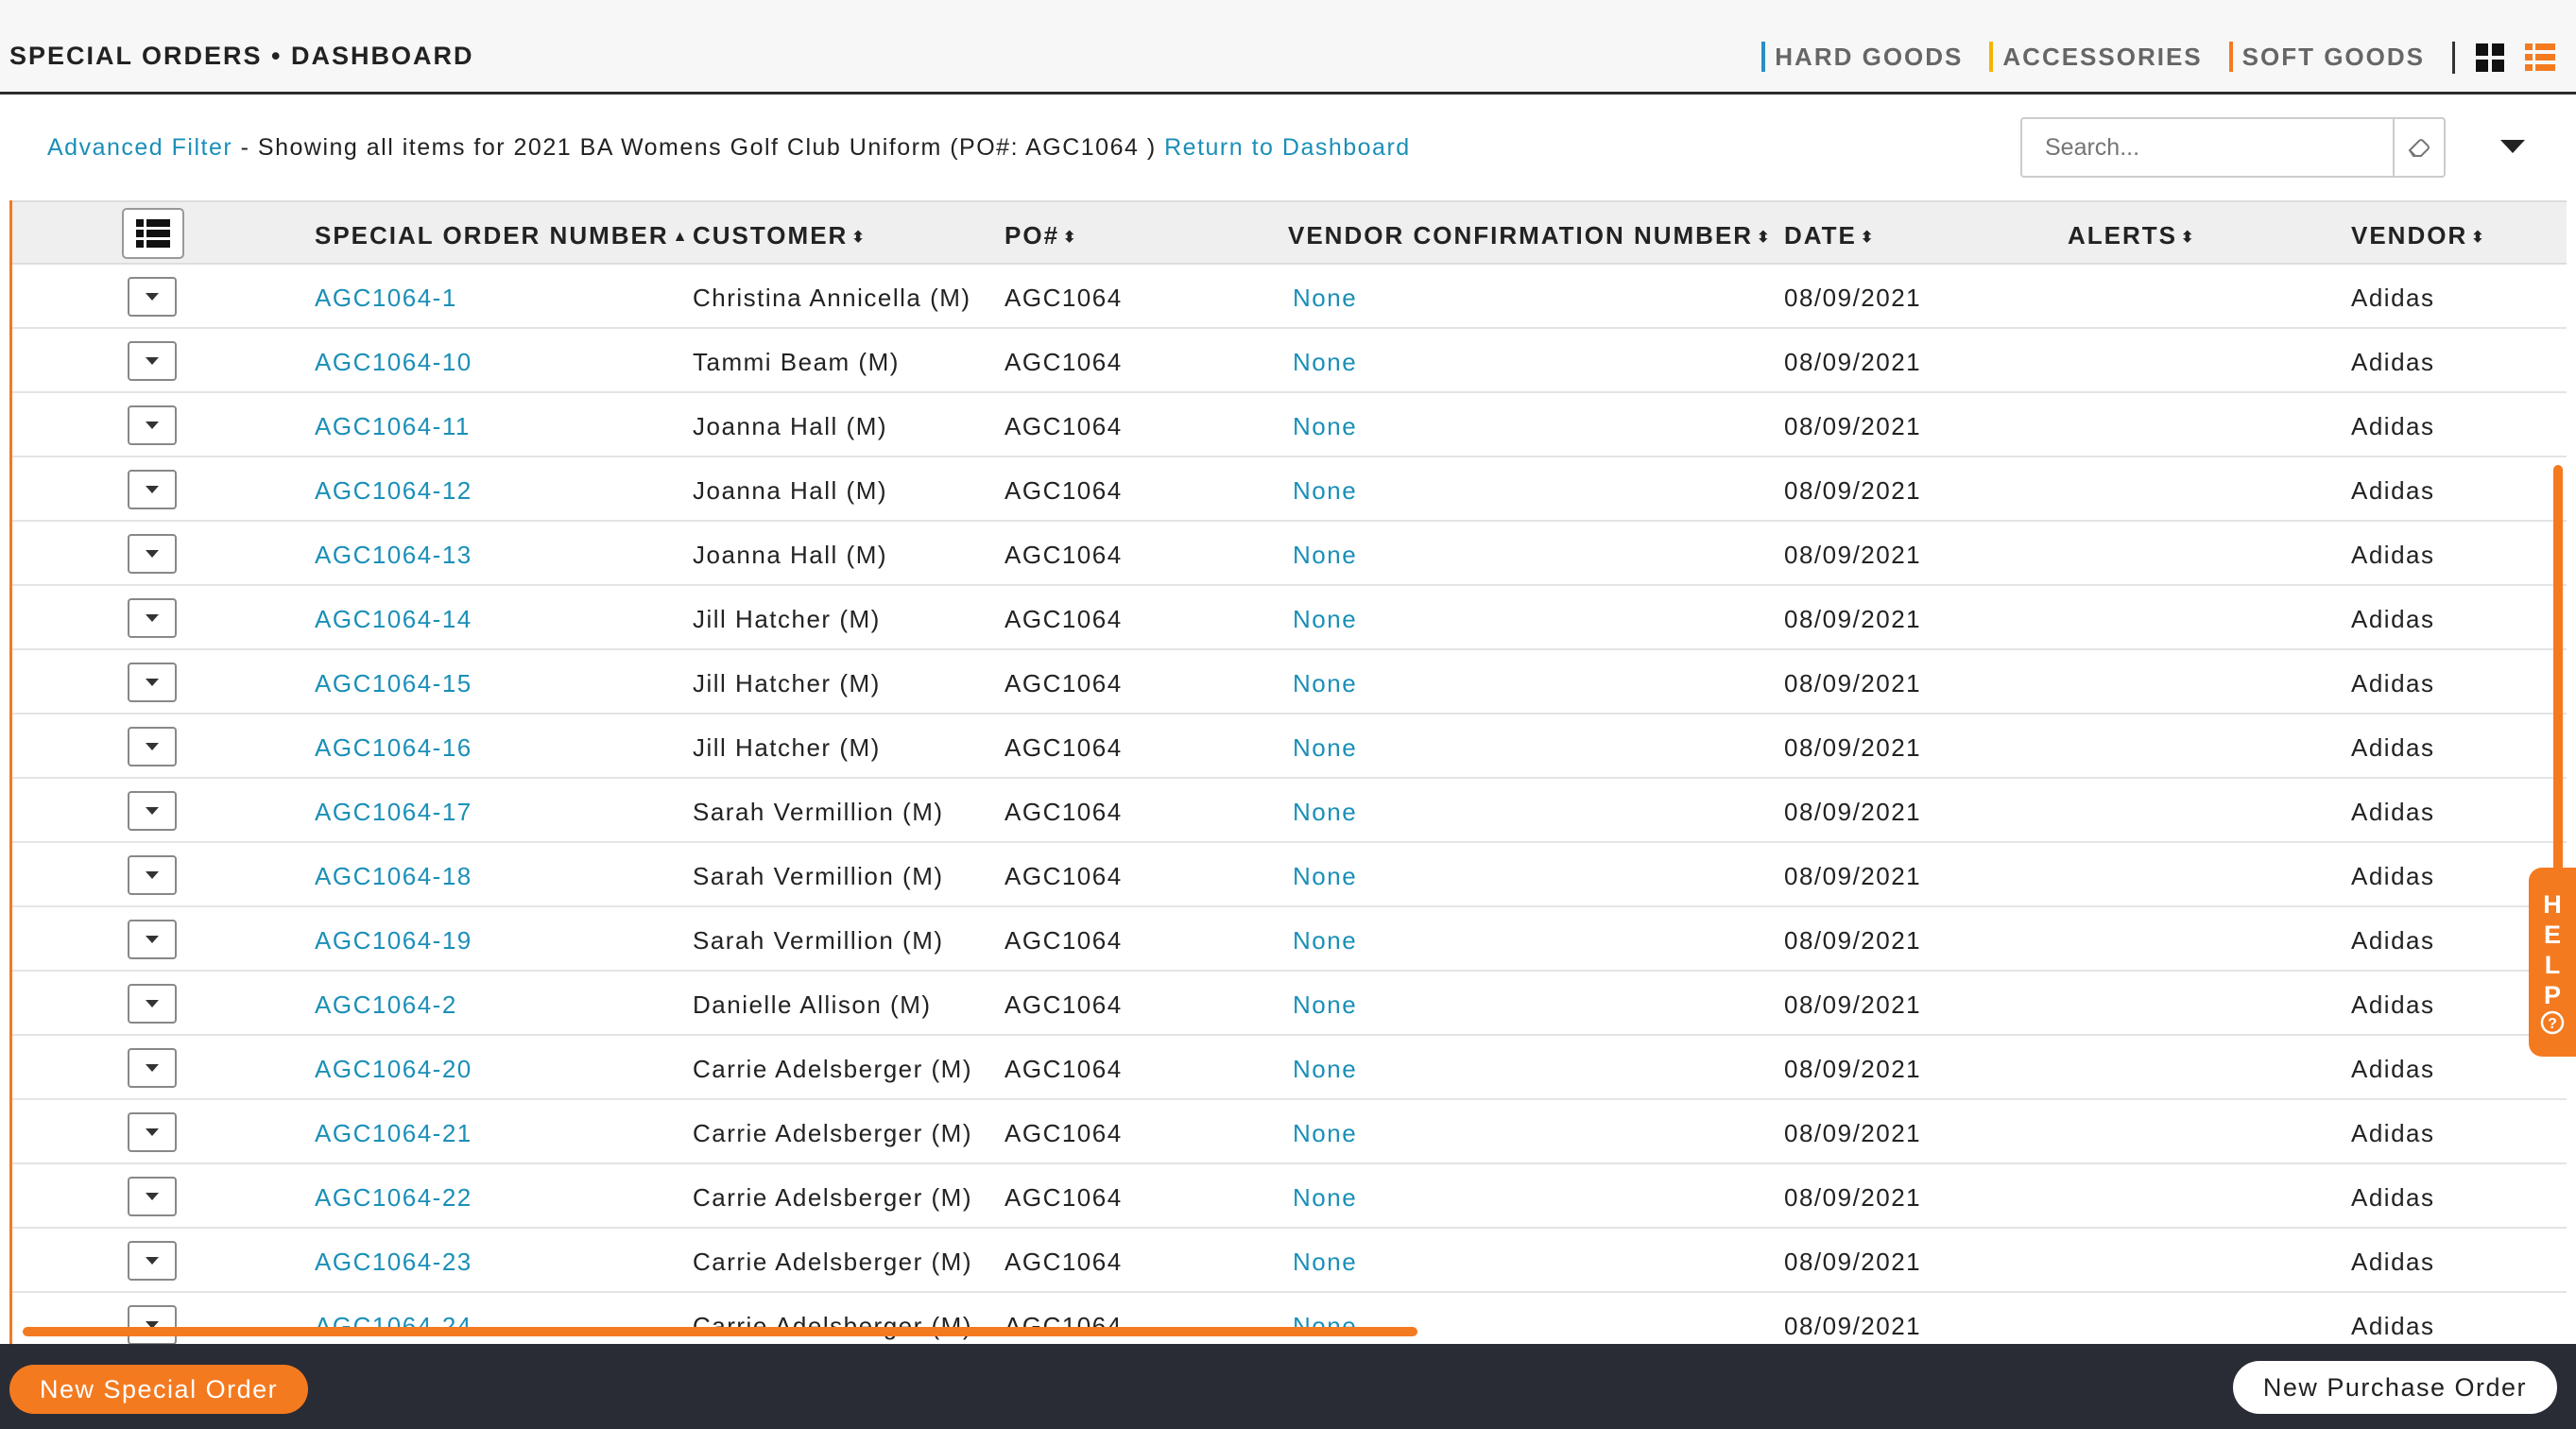  Describe the element at coordinates (393, 683) in the screenshot. I see `special-order-number-link: AGC1064-15` at that location.